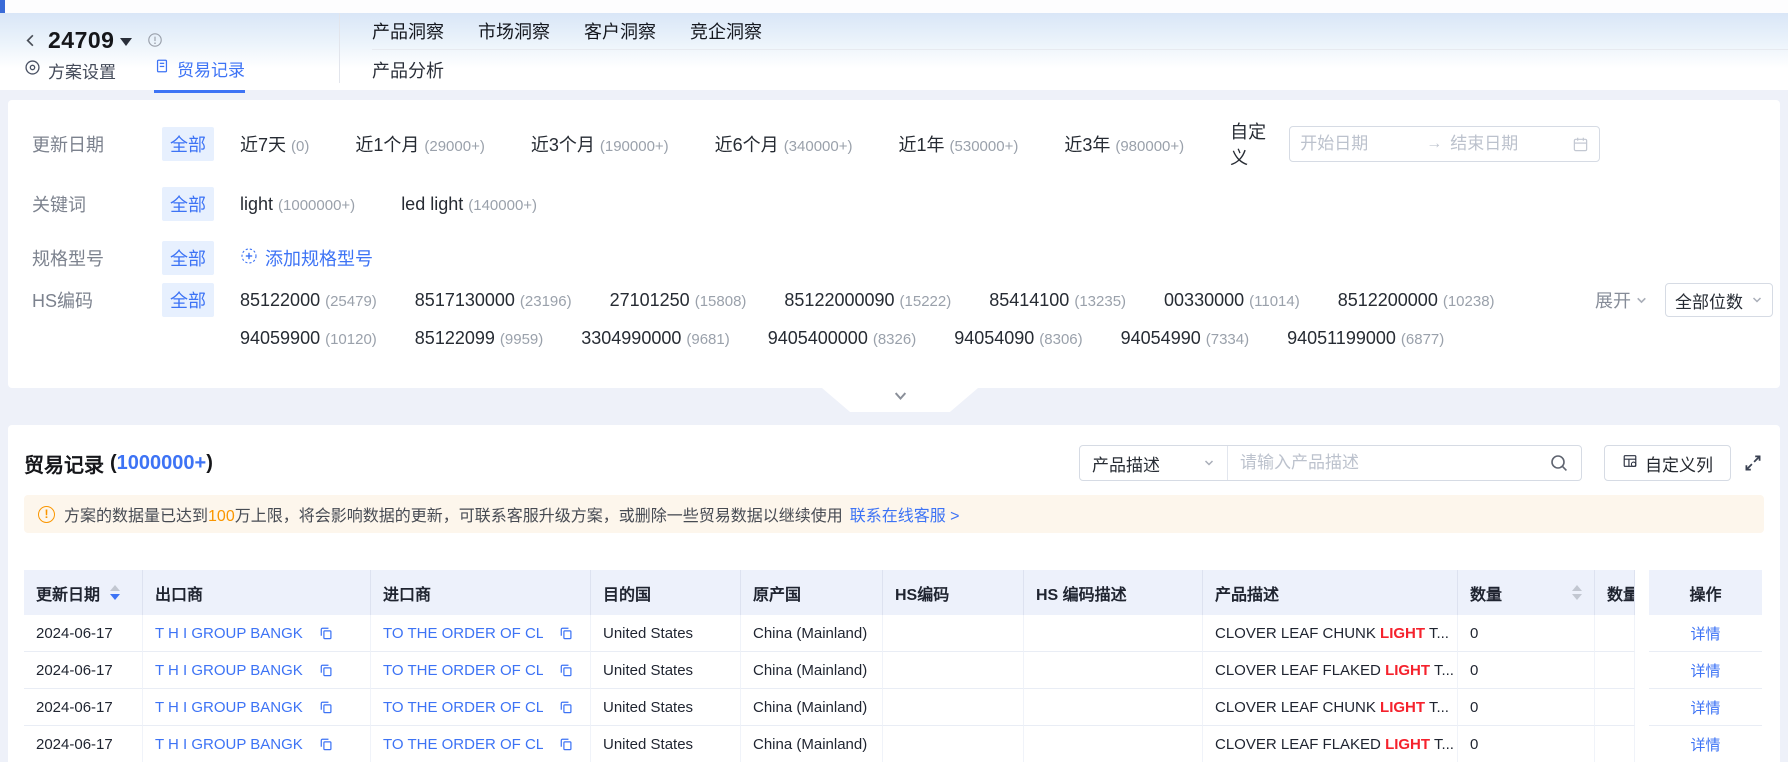 The width and height of the screenshot is (1788, 762). What do you see at coordinates (83, 592) in the screenshot?
I see `column-header-update-date: 更新日期` at bounding box center [83, 592].